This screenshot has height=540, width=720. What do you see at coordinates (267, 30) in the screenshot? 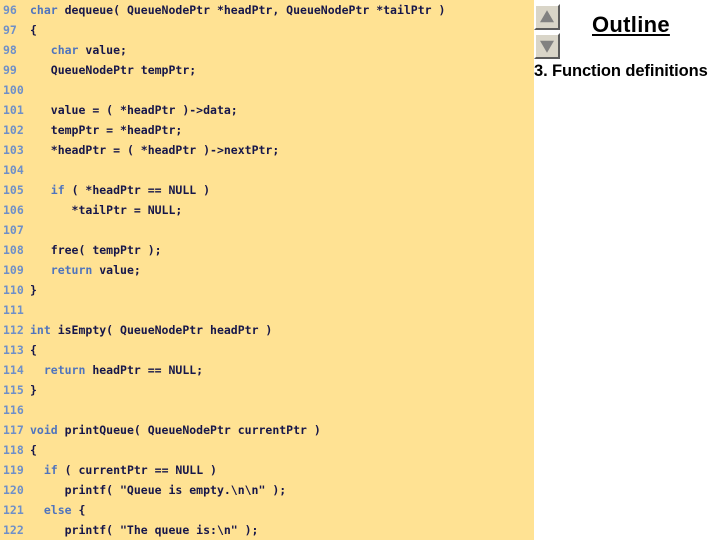
I see `code-line: 97 {` at bounding box center [267, 30].